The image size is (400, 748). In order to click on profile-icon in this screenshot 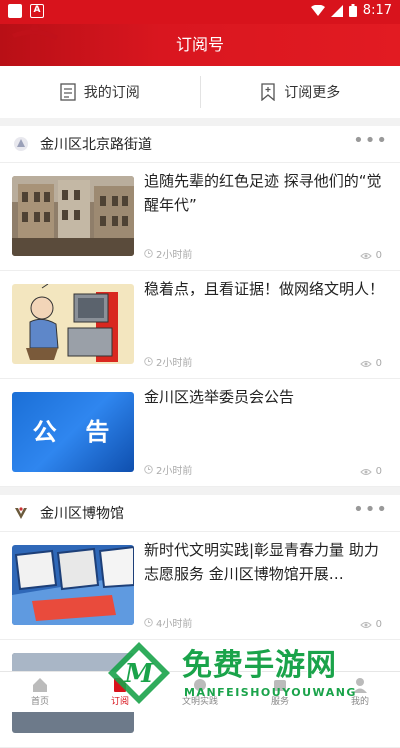, I will do `click(360, 685)`.